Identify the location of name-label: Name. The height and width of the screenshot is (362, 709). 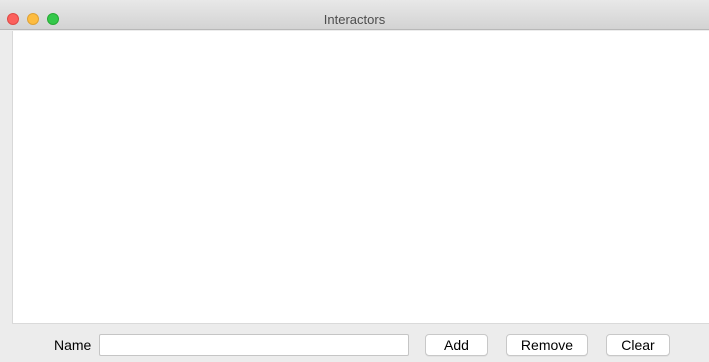
(73, 345).